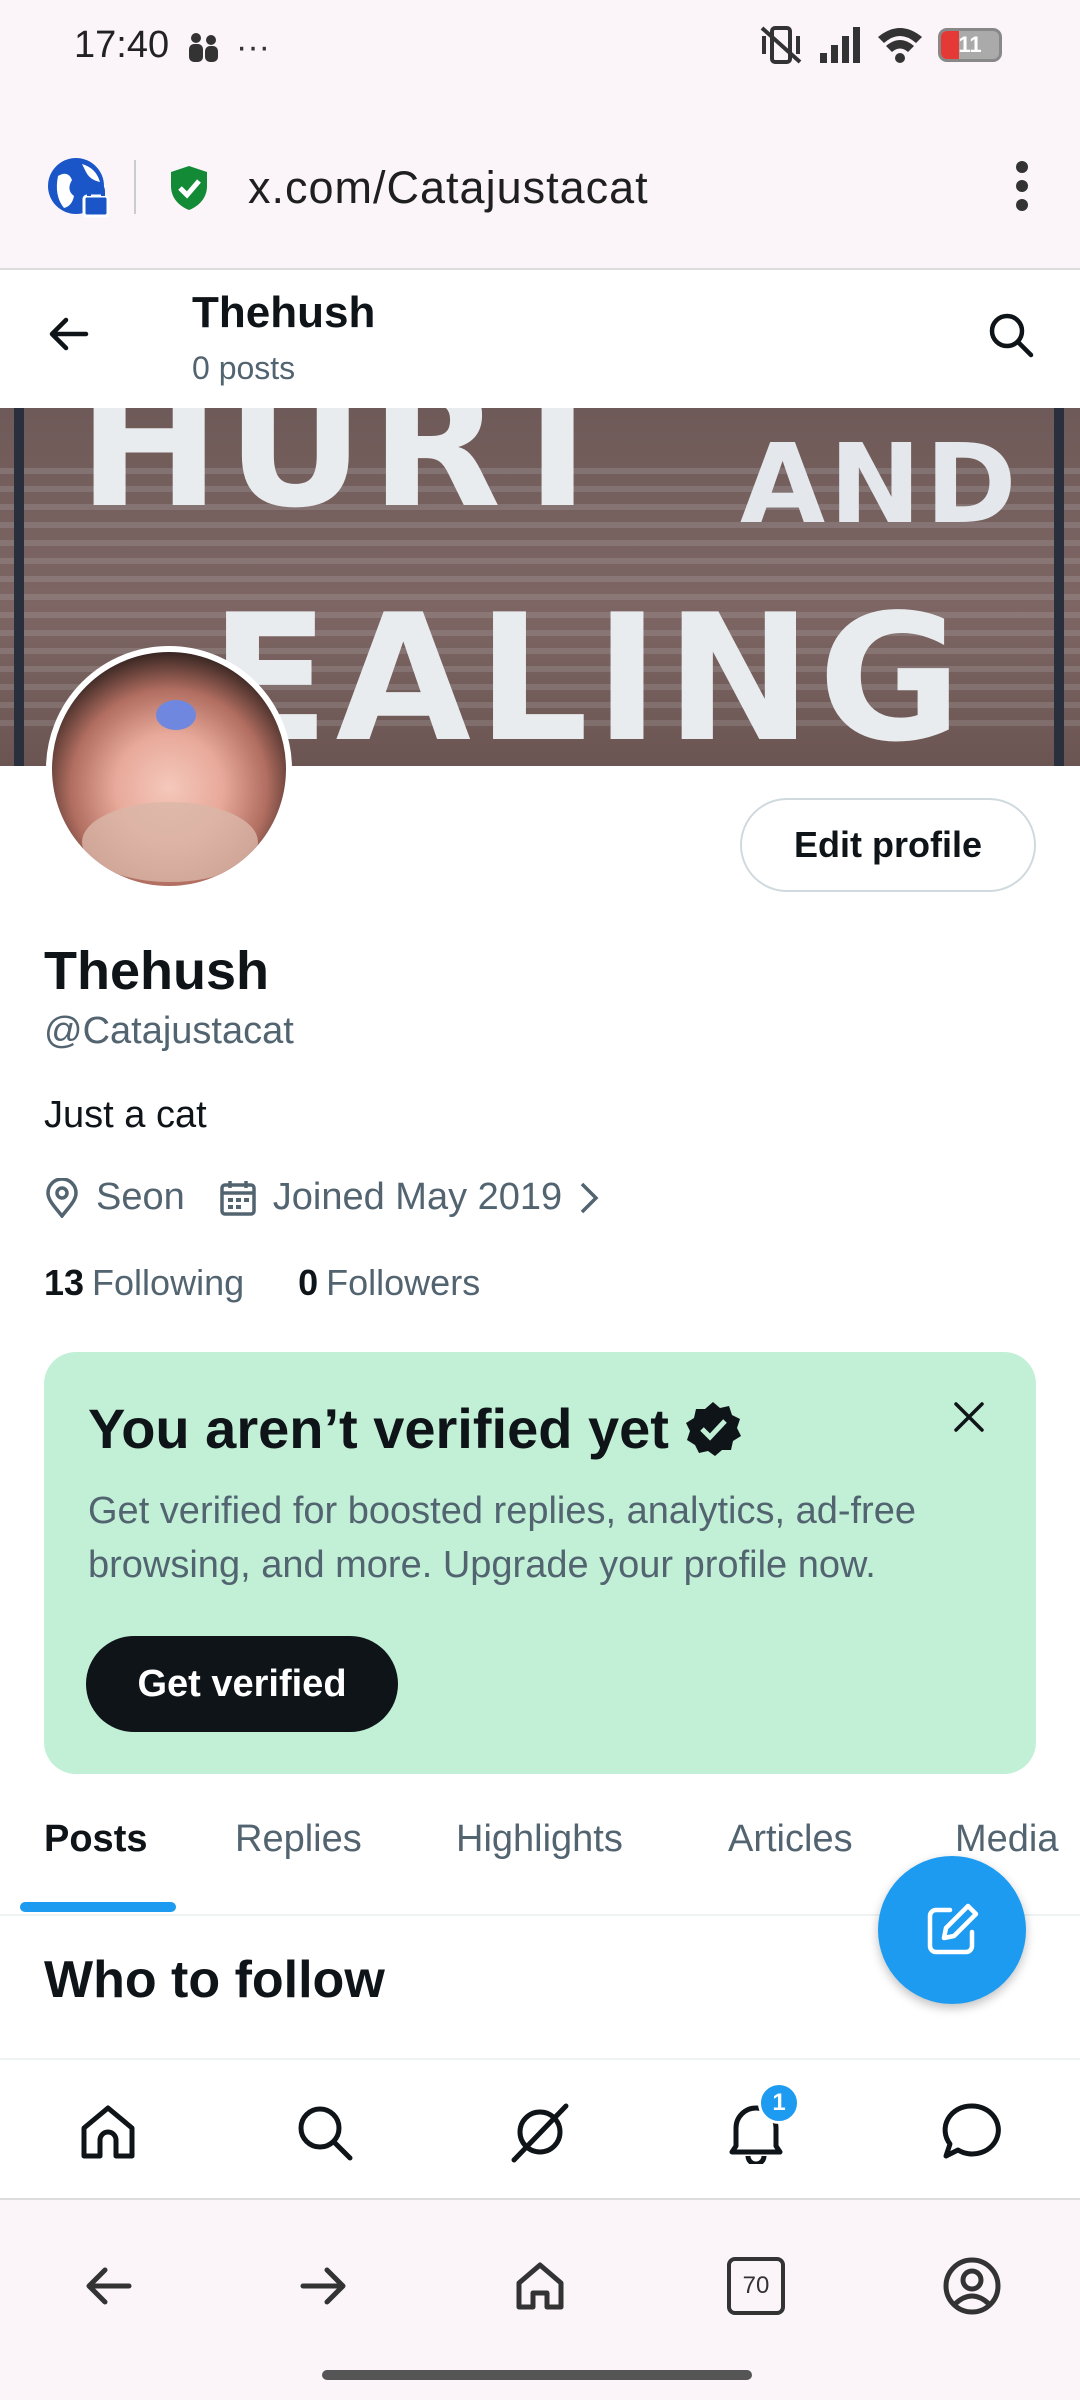 The height and width of the screenshot is (2400, 1080). What do you see at coordinates (169, 1031) in the screenshot?
I see `user-handle: @Catajustacat` at bounding box center [169, 1031].